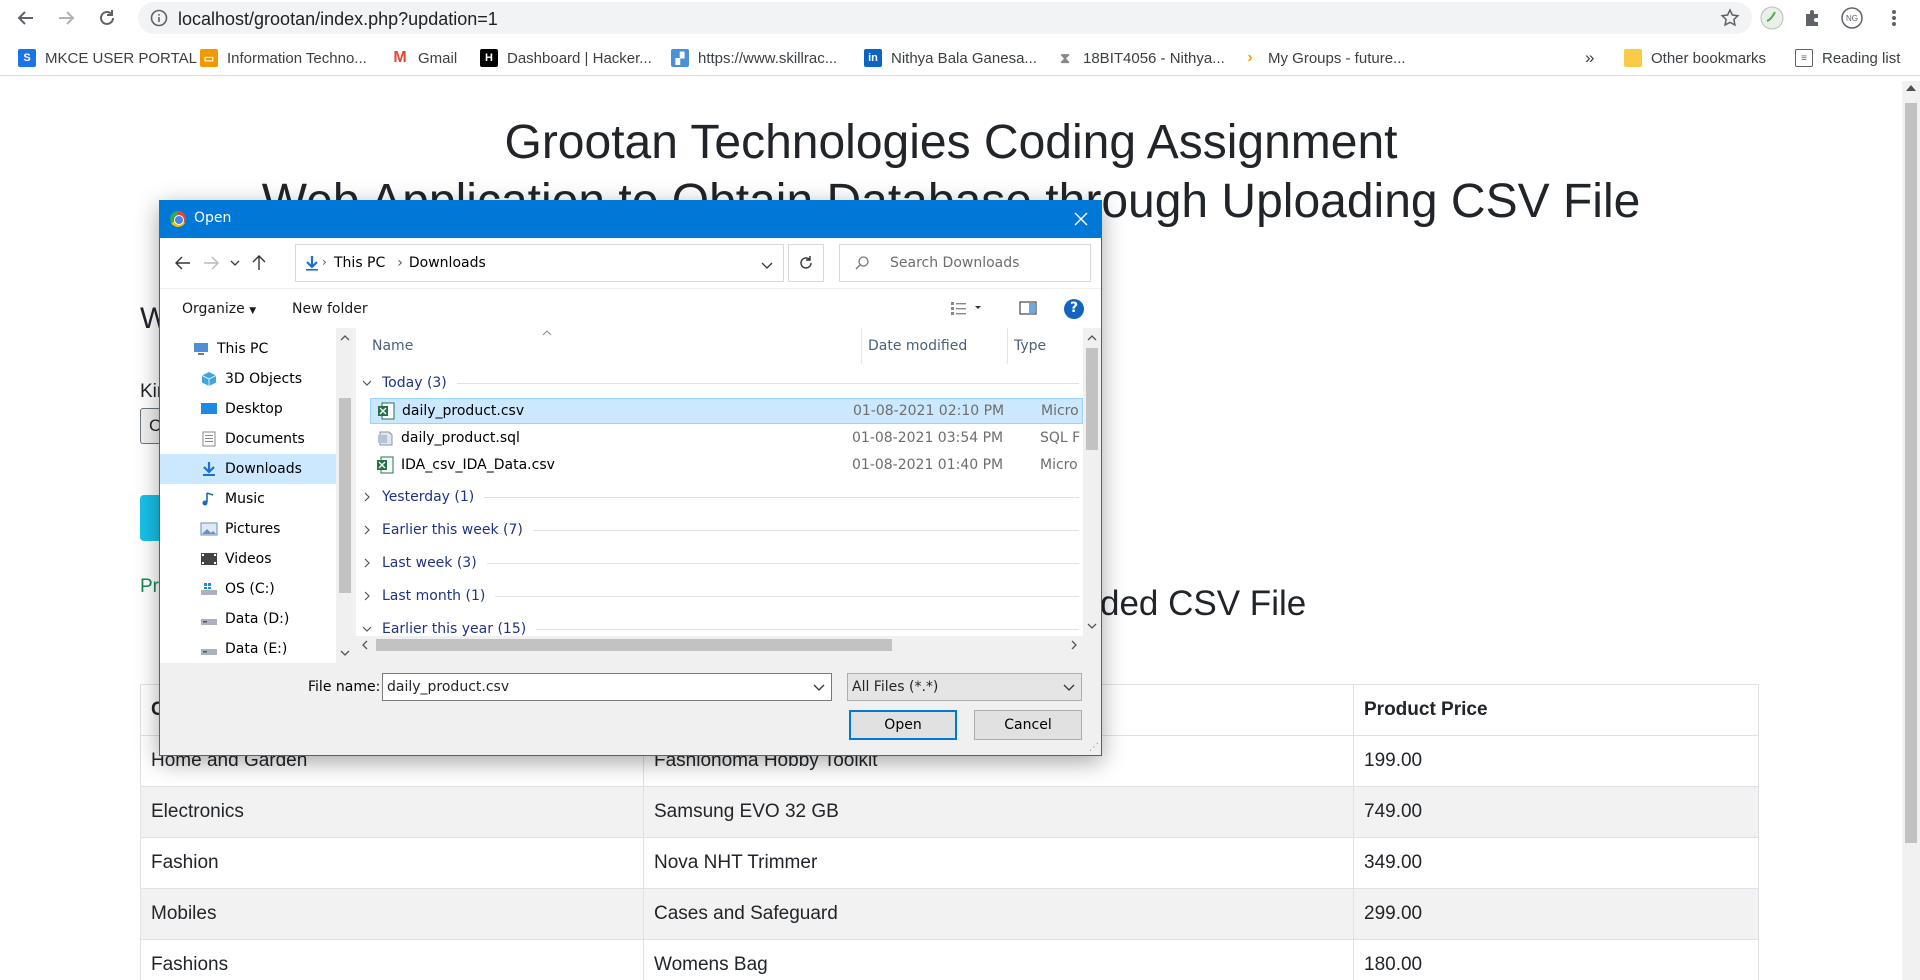  I want to click on chevron-right-icon, so click(367, 596).